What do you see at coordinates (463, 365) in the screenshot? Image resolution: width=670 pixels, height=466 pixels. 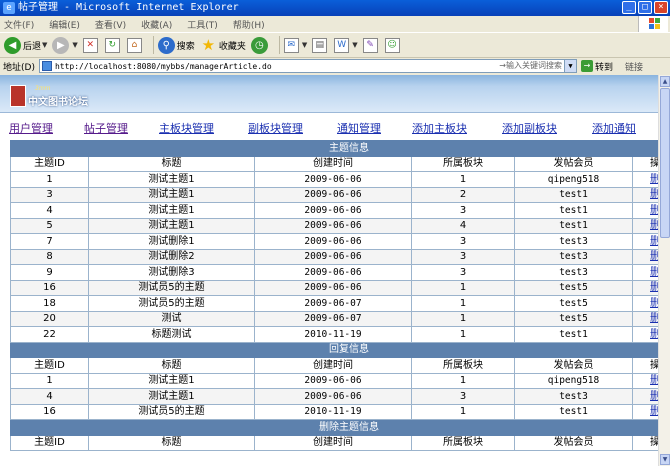 I see `header-col-board: 所属板块` at bounding box center [463, 365].